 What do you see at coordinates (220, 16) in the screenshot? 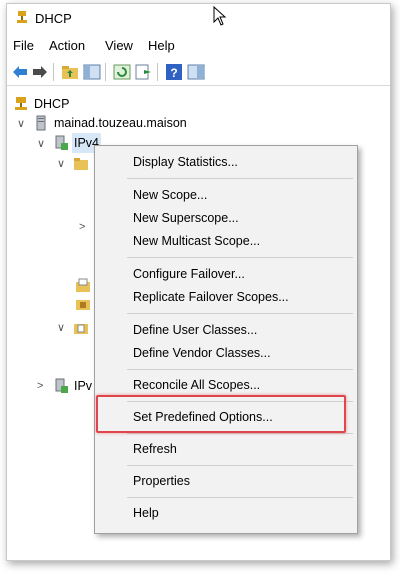
I see `mouse-cursor-icon` at bounding box center [220, 16].